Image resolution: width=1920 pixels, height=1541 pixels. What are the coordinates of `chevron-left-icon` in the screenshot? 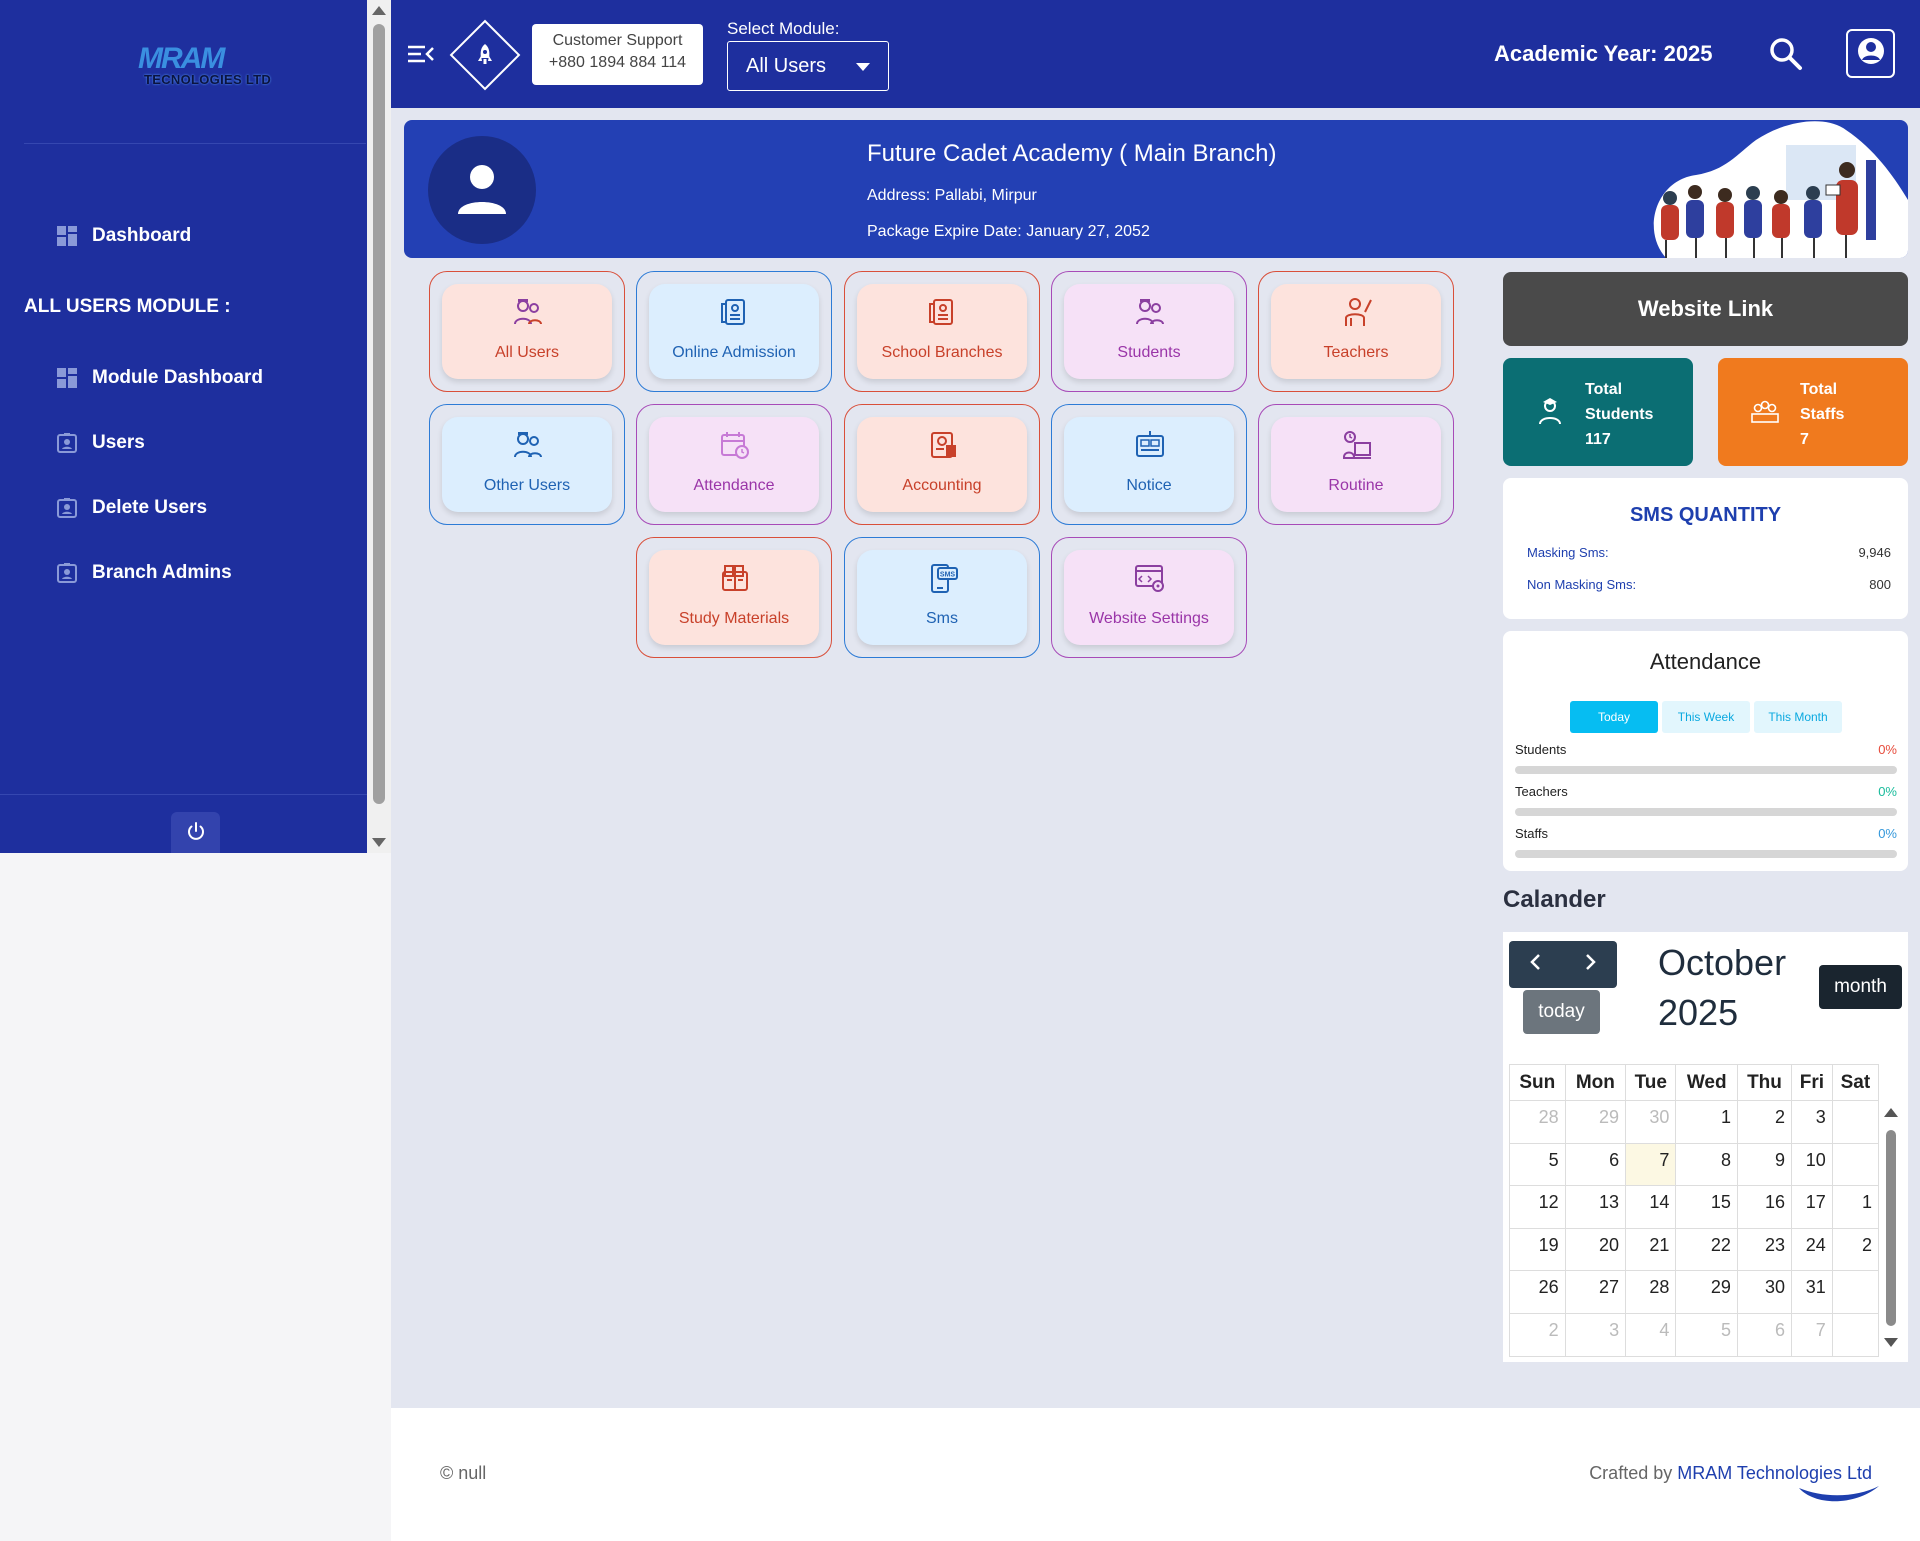 It's located at (1536, 964).